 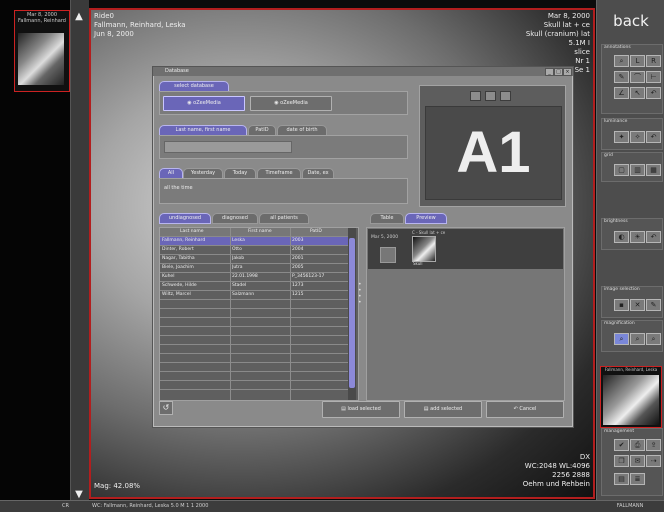 What do you see at coordinates (653, 237) in the screenshot?
I see `reset-brightness-icon: ↶` at bounding box center [653, 237].